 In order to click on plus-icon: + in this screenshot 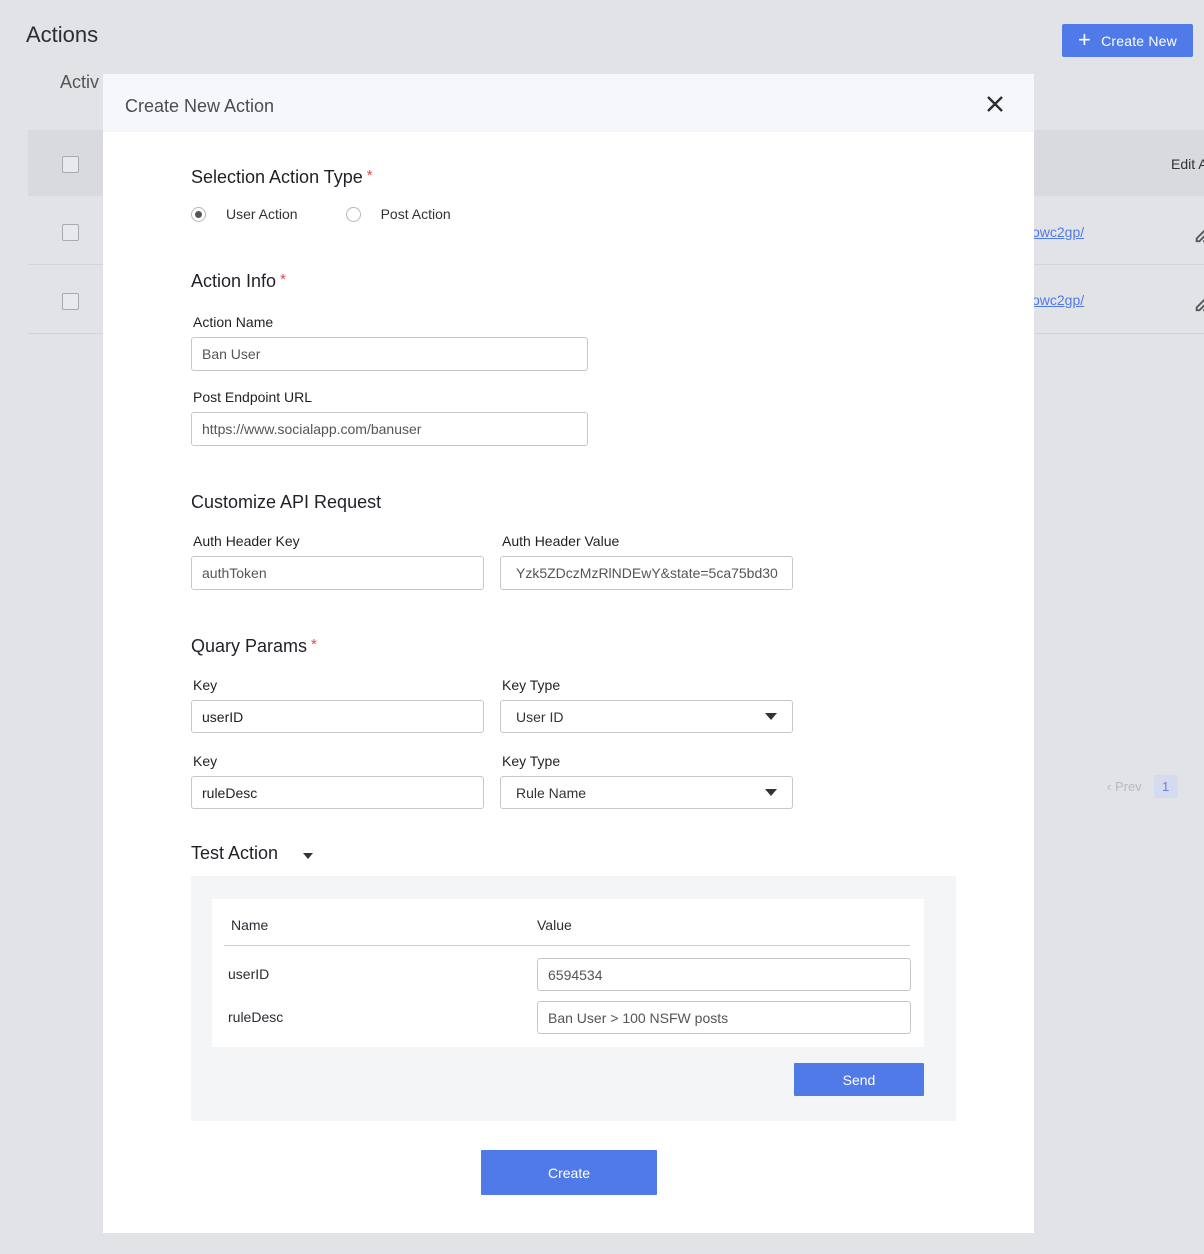, I will do `click(1085, 39)`.